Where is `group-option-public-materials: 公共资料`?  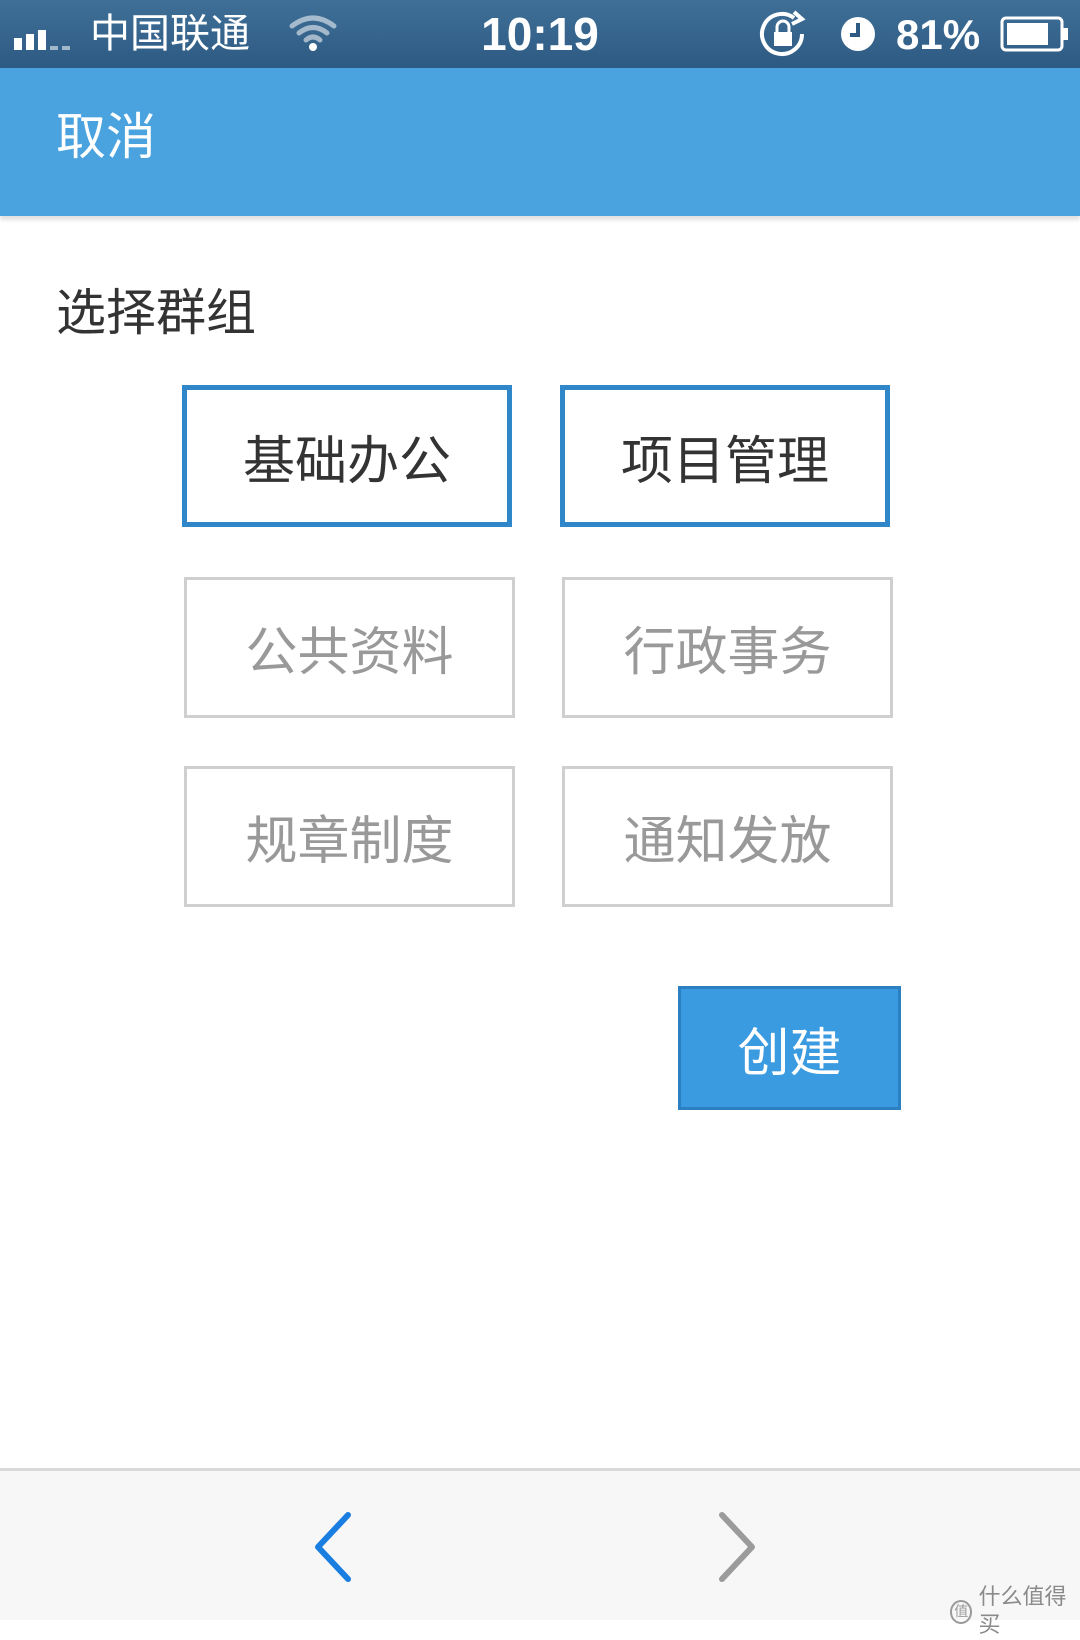
group-option-public-materials: 公共资料 is located at coordinates (349, 647).